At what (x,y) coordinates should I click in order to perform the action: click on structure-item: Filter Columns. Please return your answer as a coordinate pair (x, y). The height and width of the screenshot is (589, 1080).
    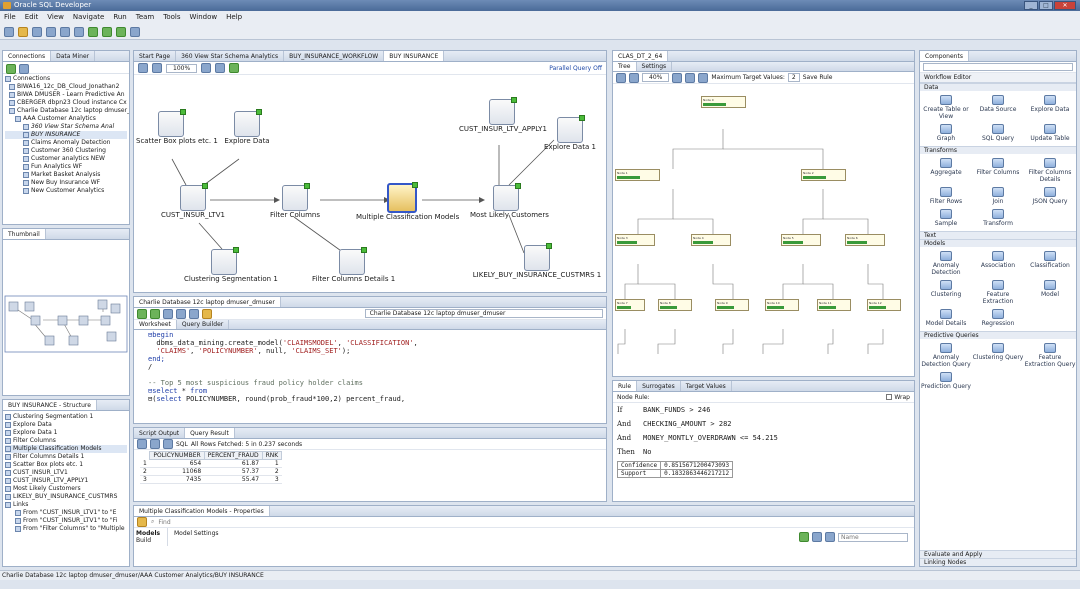
    Looking at the image, I should click on (34, 441).